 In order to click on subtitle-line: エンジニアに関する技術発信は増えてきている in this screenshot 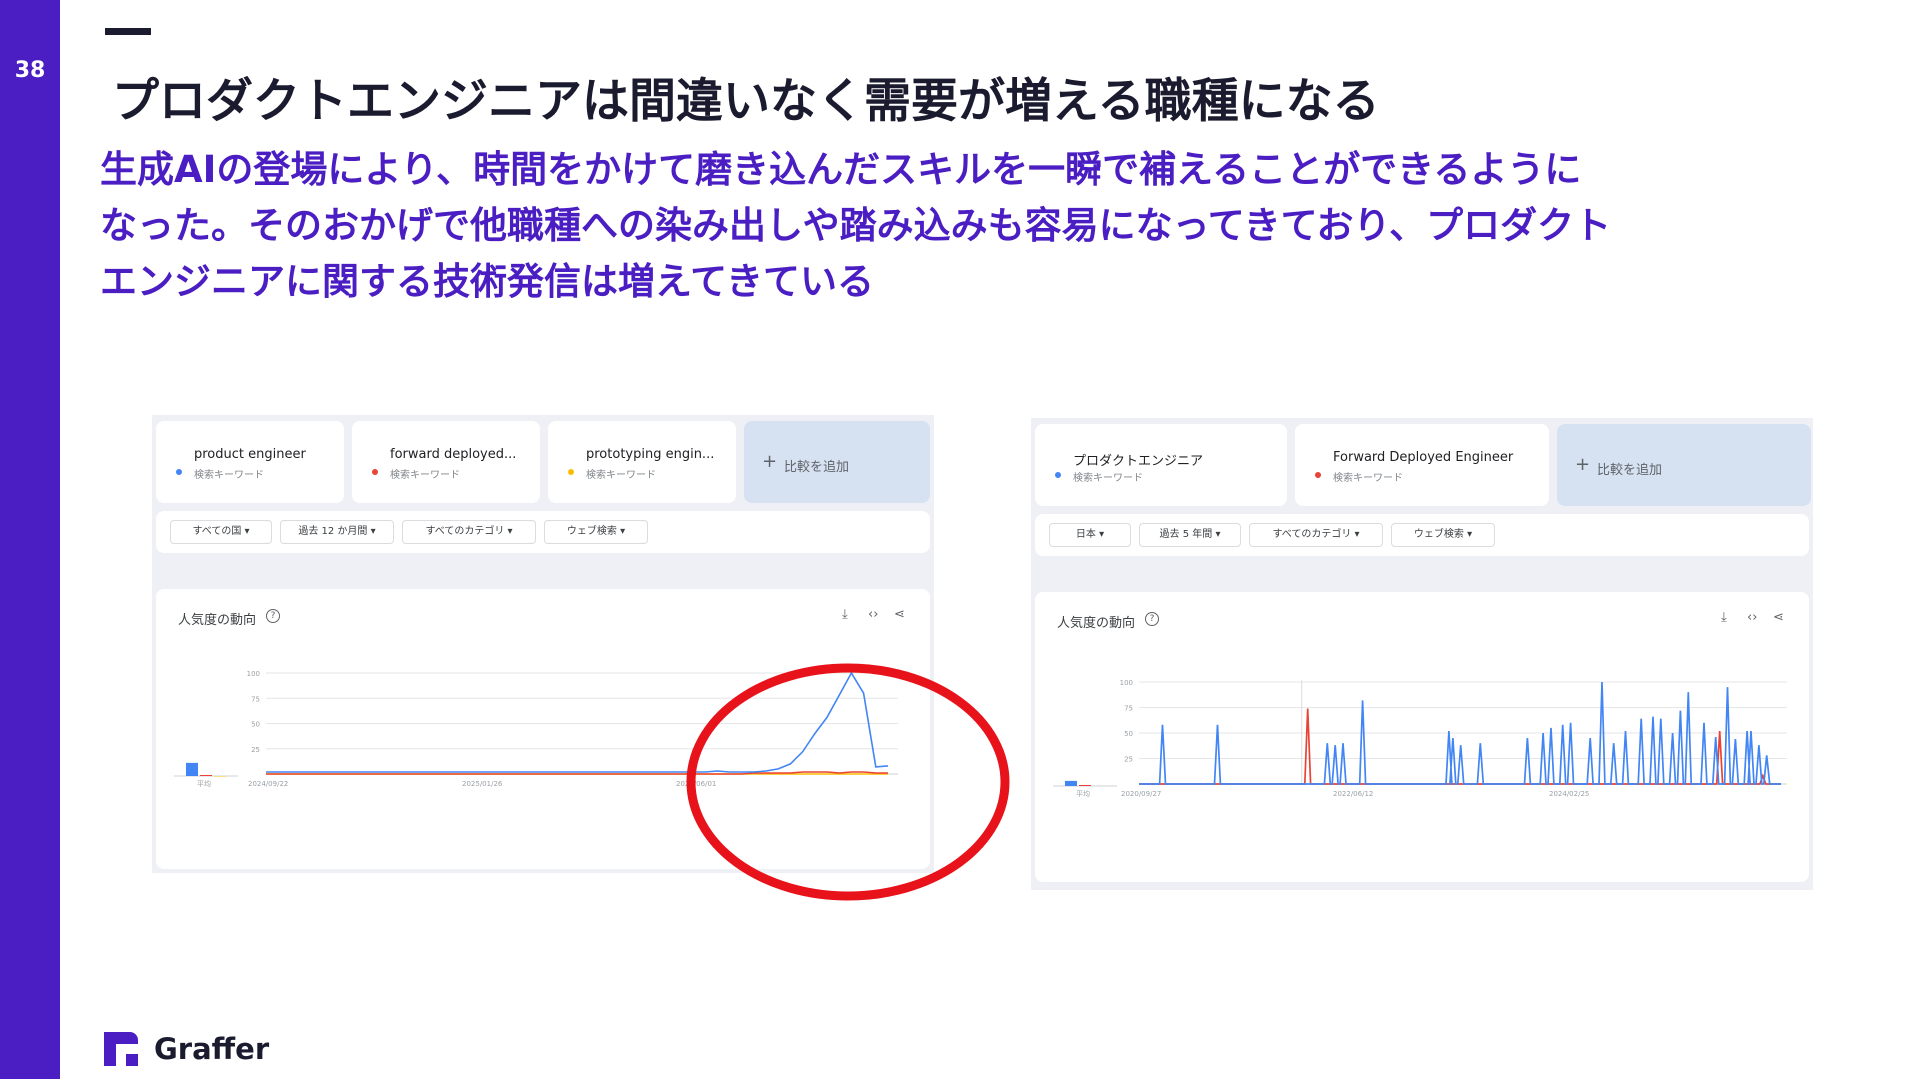, I will do `click(487, 281)`.